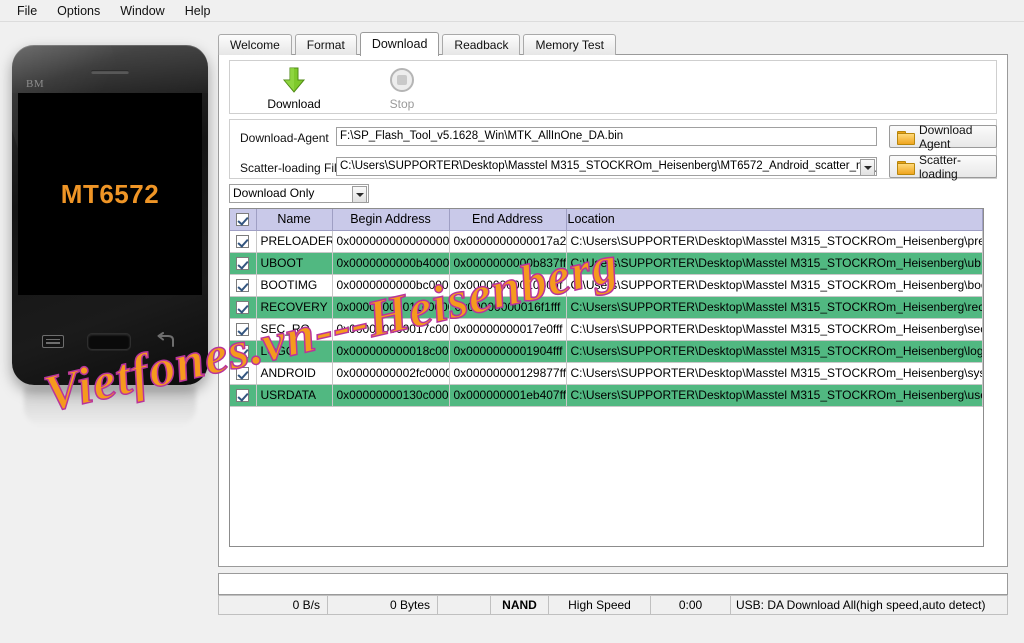 The image size is (1024, 643). I want to click on download-mode-value: Download Only, so click(274, 193).